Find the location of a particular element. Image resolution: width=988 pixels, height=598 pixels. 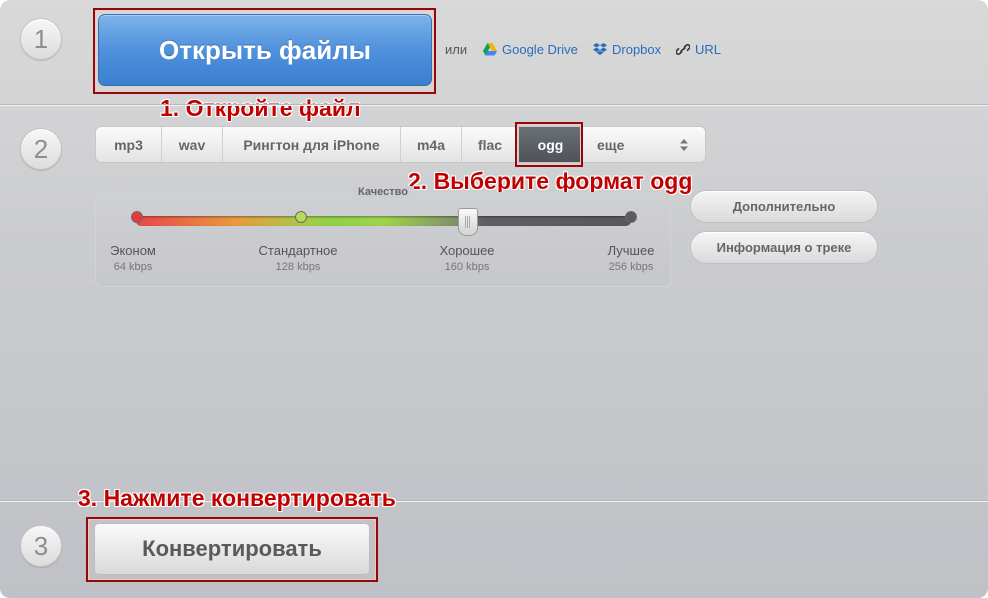

track-info-button: Информация о треке is located at coordinates (784, 247).